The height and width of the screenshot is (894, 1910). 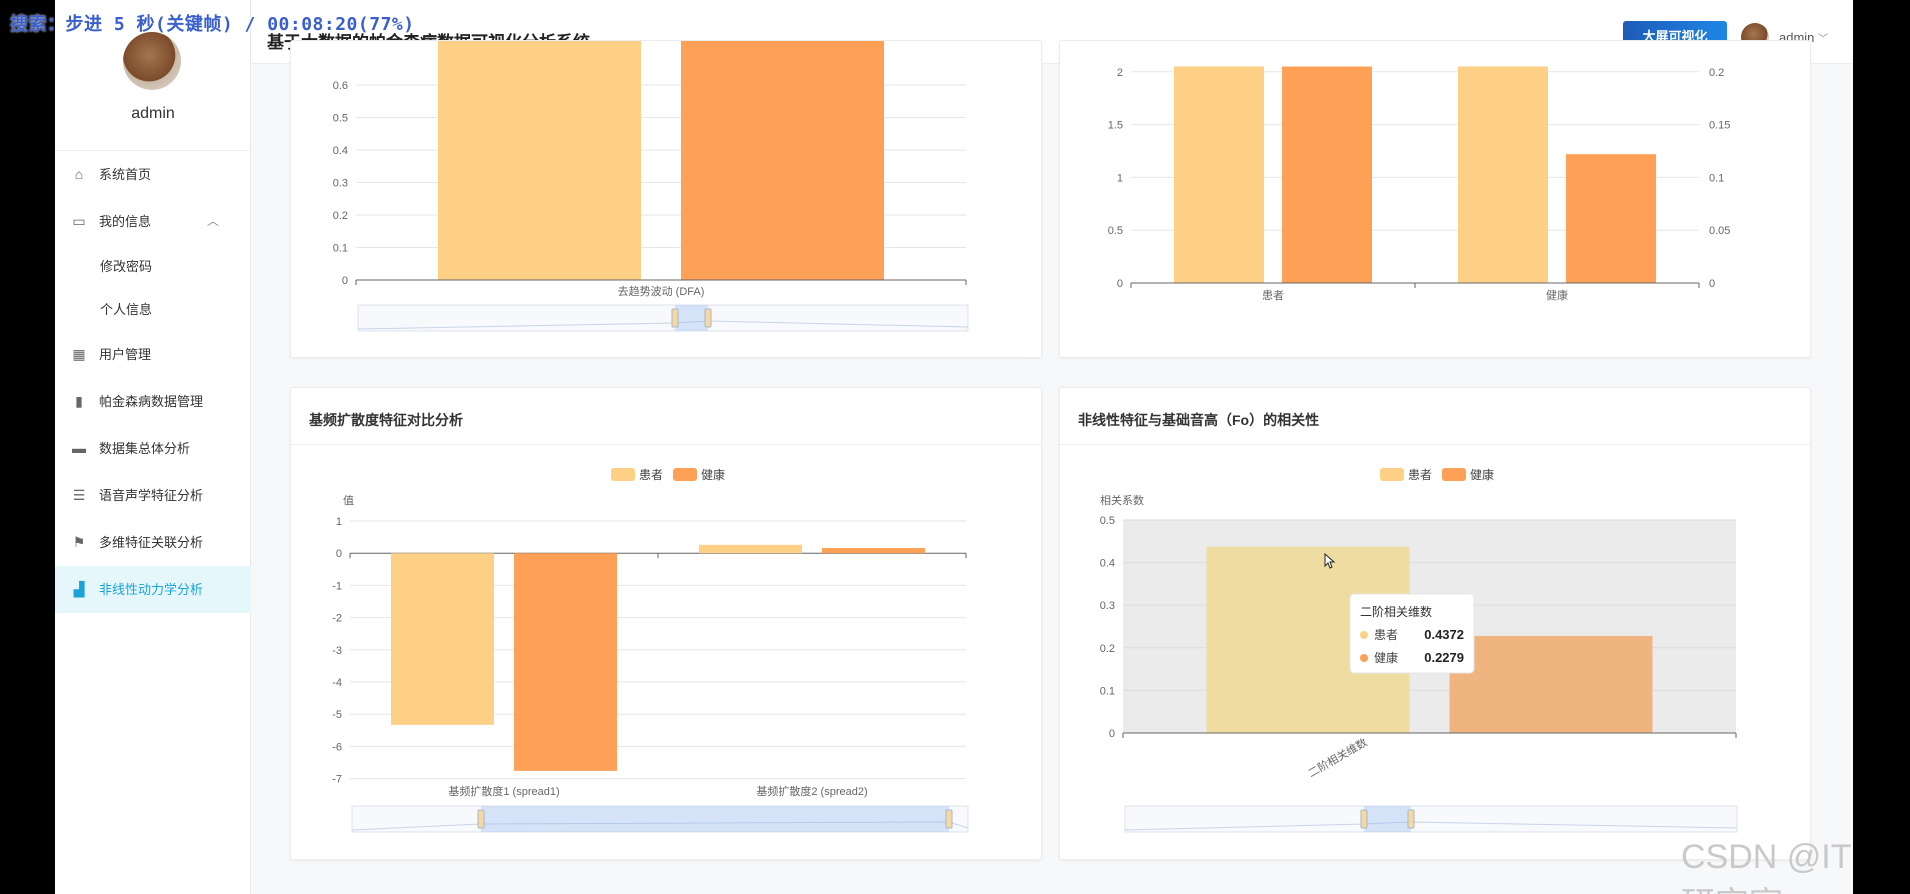 I want to click on y-tick-label-left: 2, so click(x=1120, y=73).